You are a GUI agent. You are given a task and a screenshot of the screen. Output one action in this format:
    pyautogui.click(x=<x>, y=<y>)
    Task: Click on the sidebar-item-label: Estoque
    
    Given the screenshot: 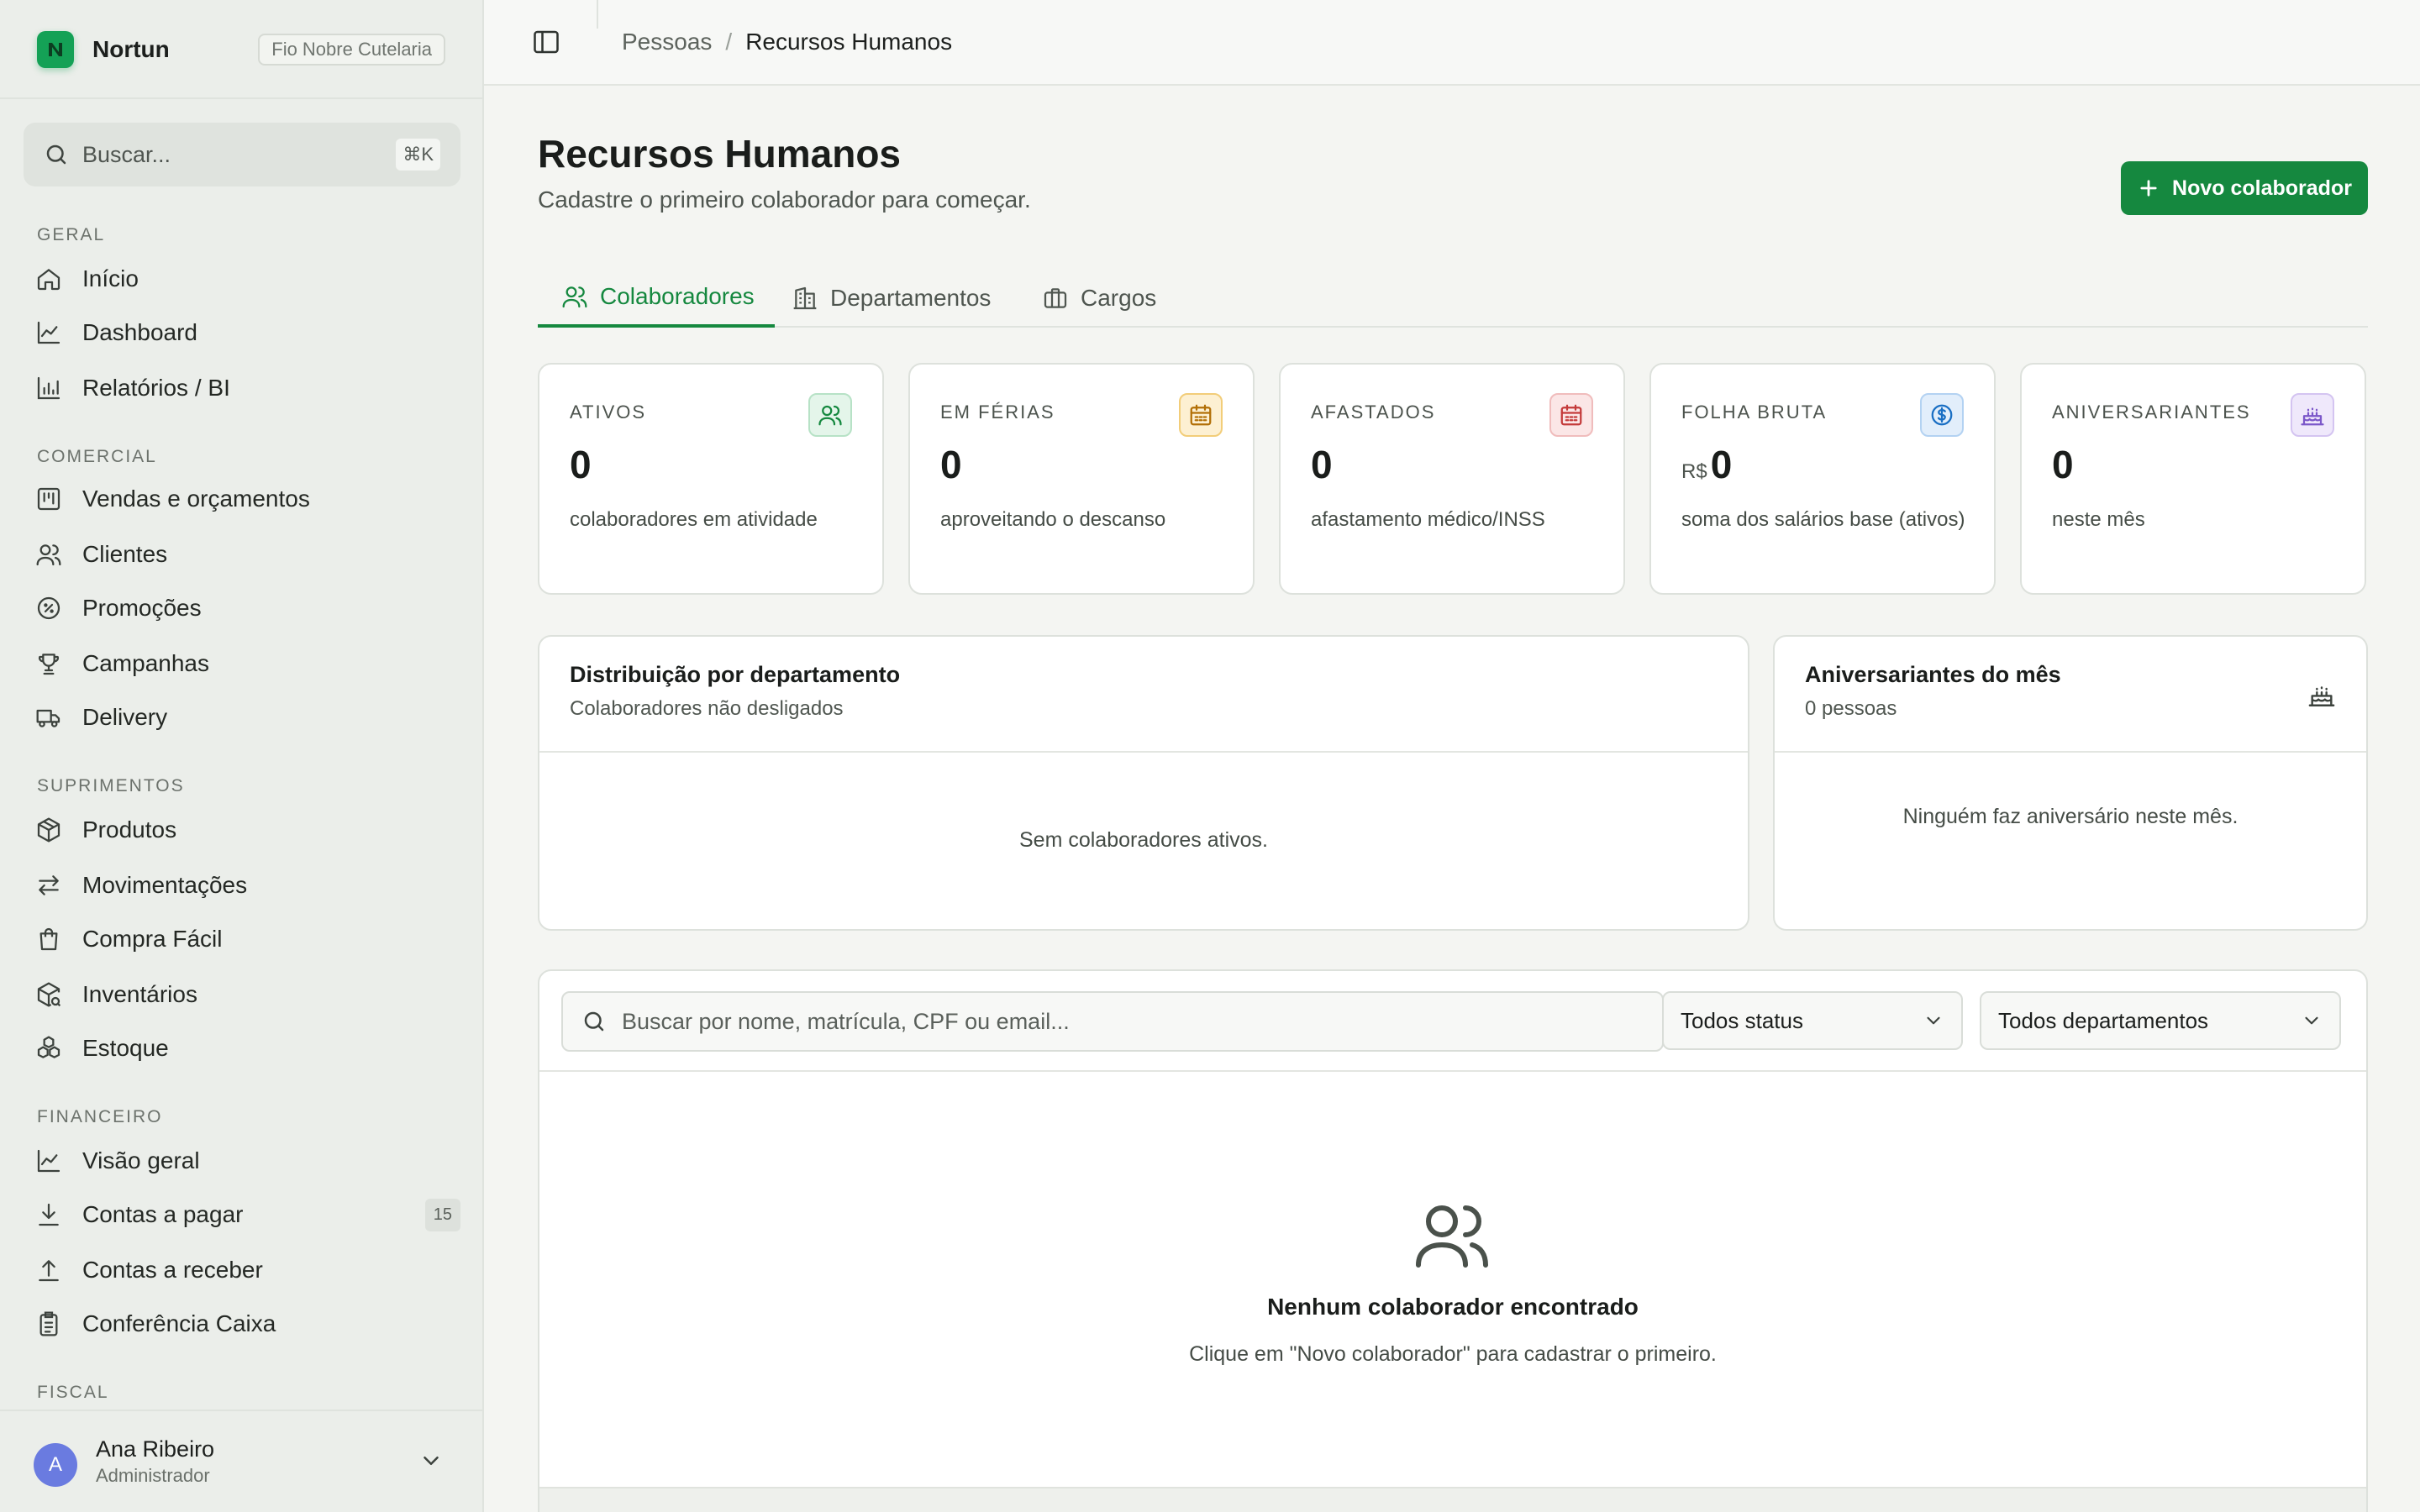 What is the action you would take?
    pyautogui.click(x=125, y=1048)
    